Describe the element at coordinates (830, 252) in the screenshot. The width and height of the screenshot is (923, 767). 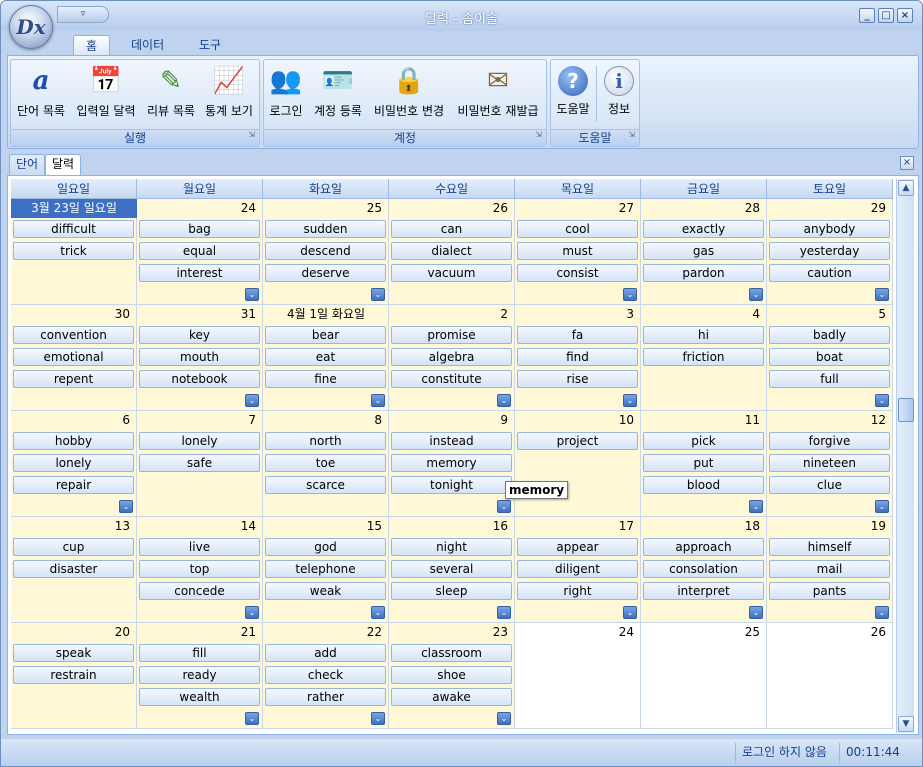
I see `day-cell: 29 anybody yesterday caution ⌄` at that location.